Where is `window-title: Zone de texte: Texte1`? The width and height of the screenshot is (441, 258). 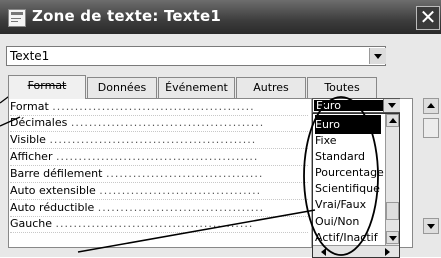 window-title: Zone de texte: Texte1 is located at coordinates (127, 16).